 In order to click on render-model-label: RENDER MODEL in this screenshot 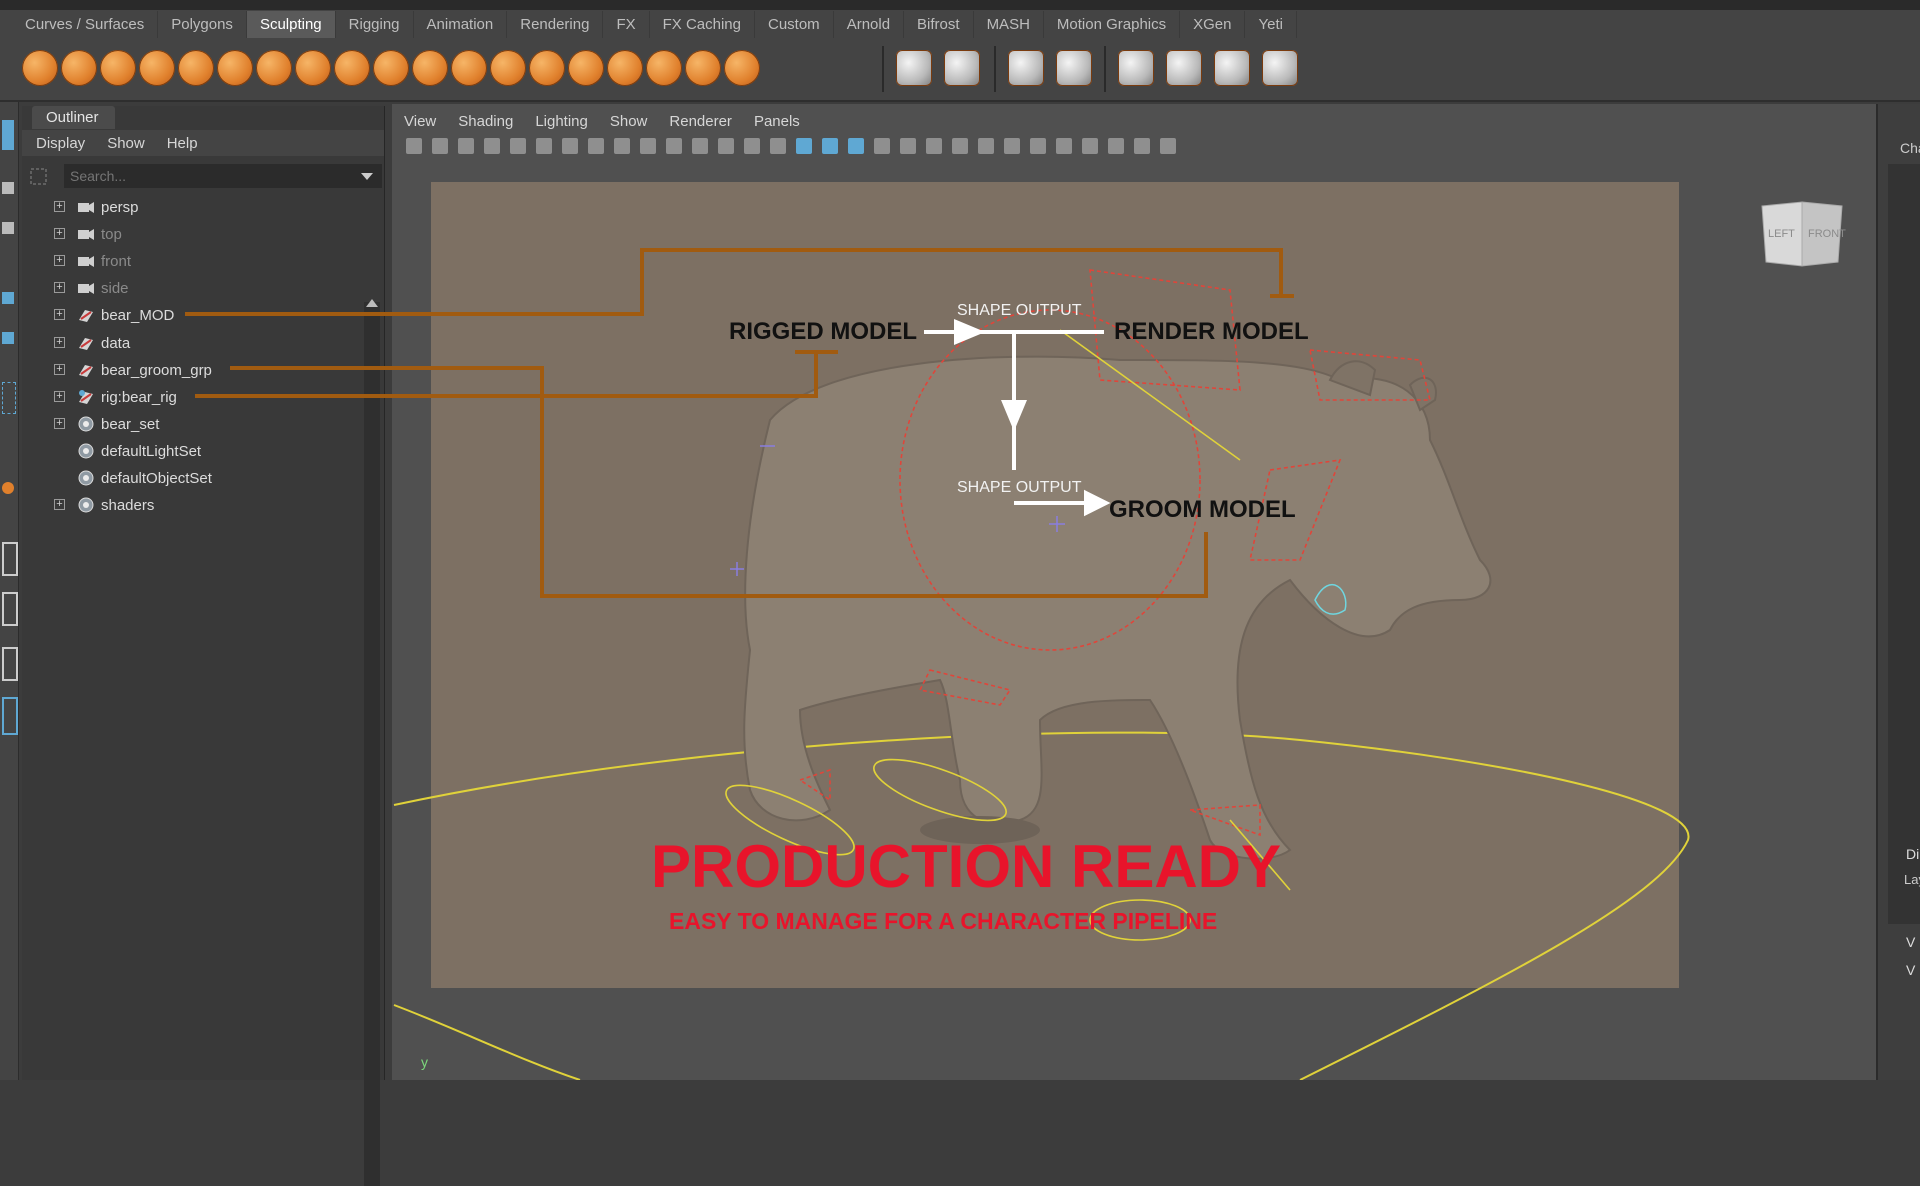, I will do `click(1211, 331)`.